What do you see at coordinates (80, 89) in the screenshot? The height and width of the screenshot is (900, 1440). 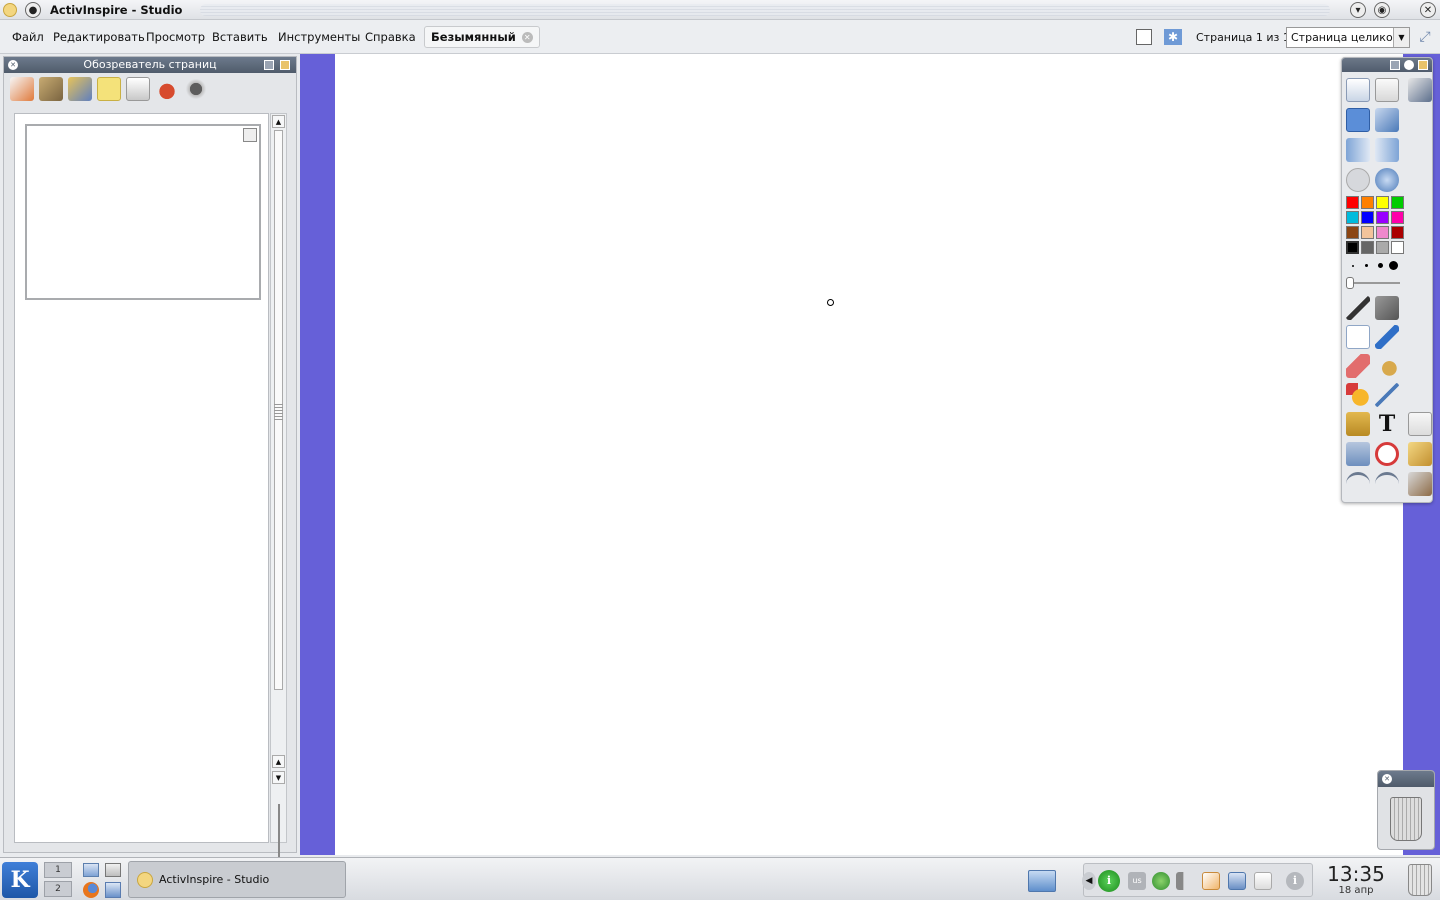 I see `resource-library-icon` at bounding box center [80, 89].